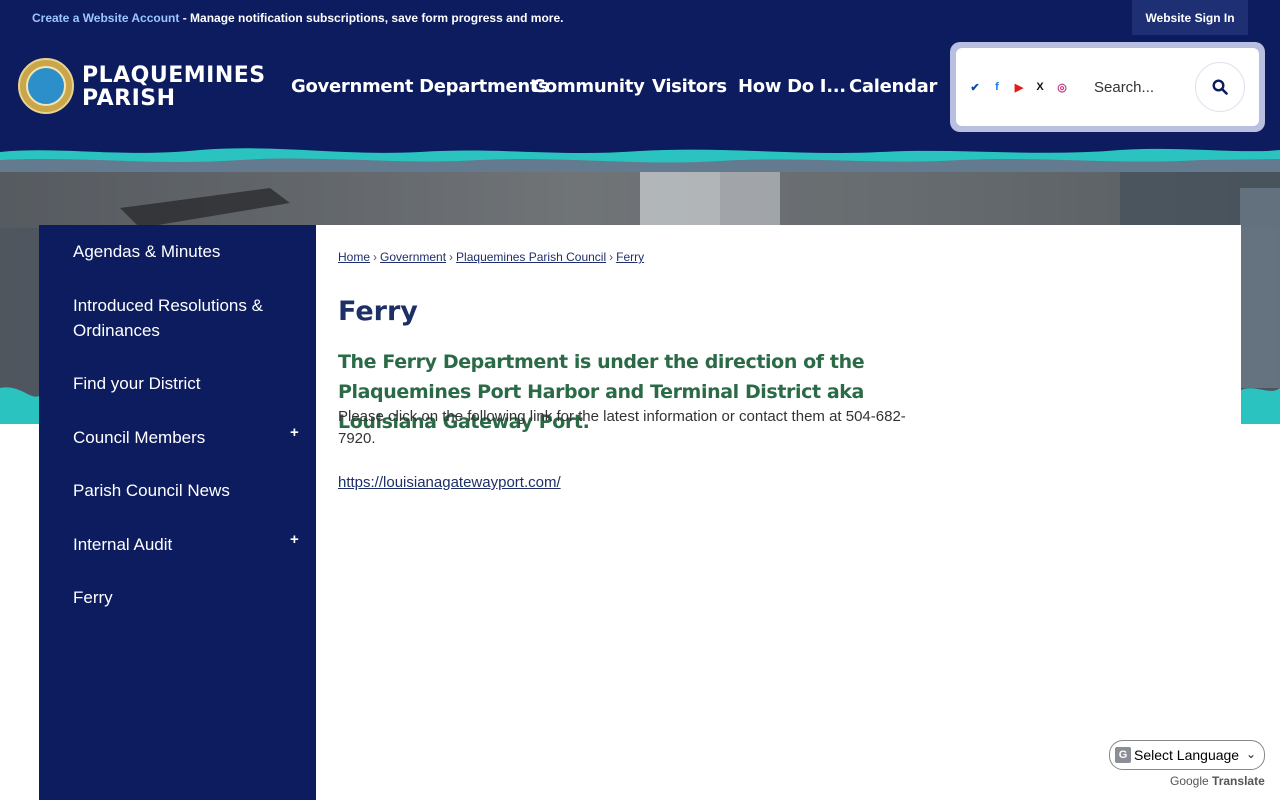 The width and height of the screenshot is (1280, 800). What do you see at coordinates (294, 539) in the screenshot?
I see `expand-internal-audit-icon: +` at bounding box center [294, 539].